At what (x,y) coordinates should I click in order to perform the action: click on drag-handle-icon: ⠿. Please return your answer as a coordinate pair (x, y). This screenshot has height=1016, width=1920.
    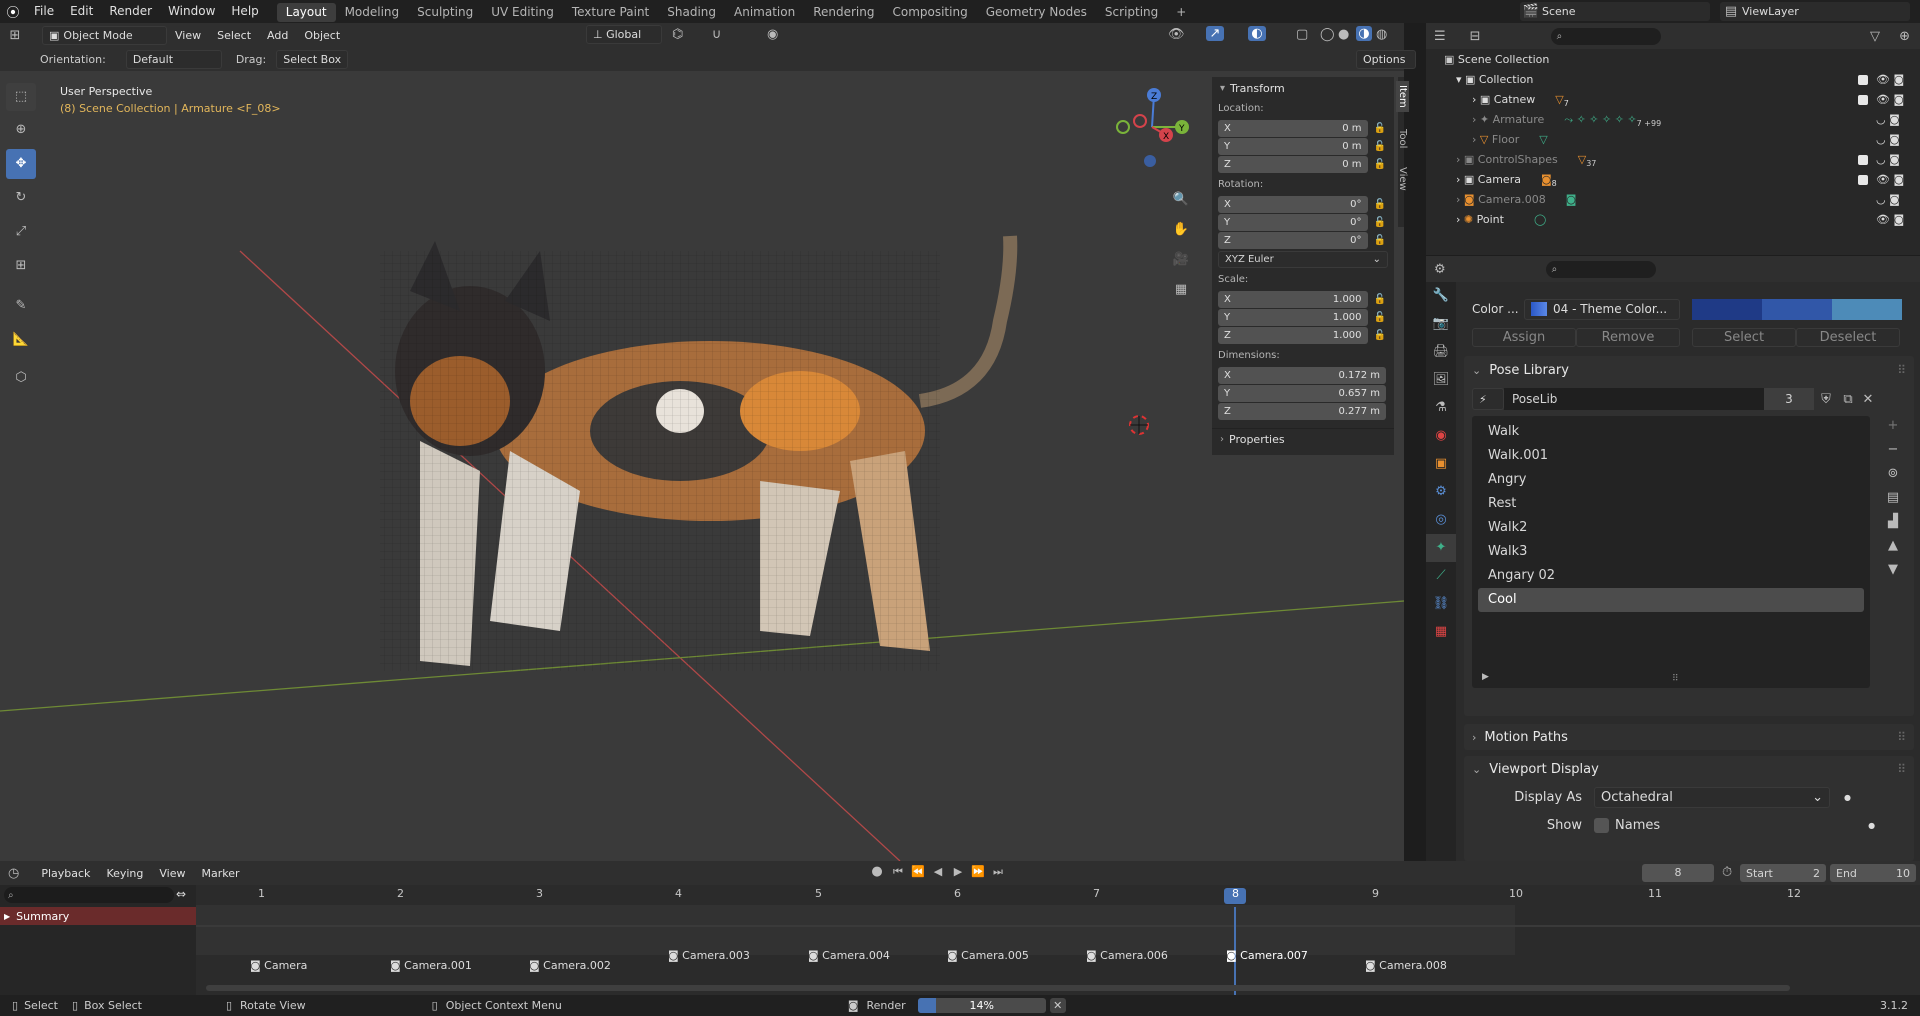
    Looking at the image, I should click on (1901, 769).